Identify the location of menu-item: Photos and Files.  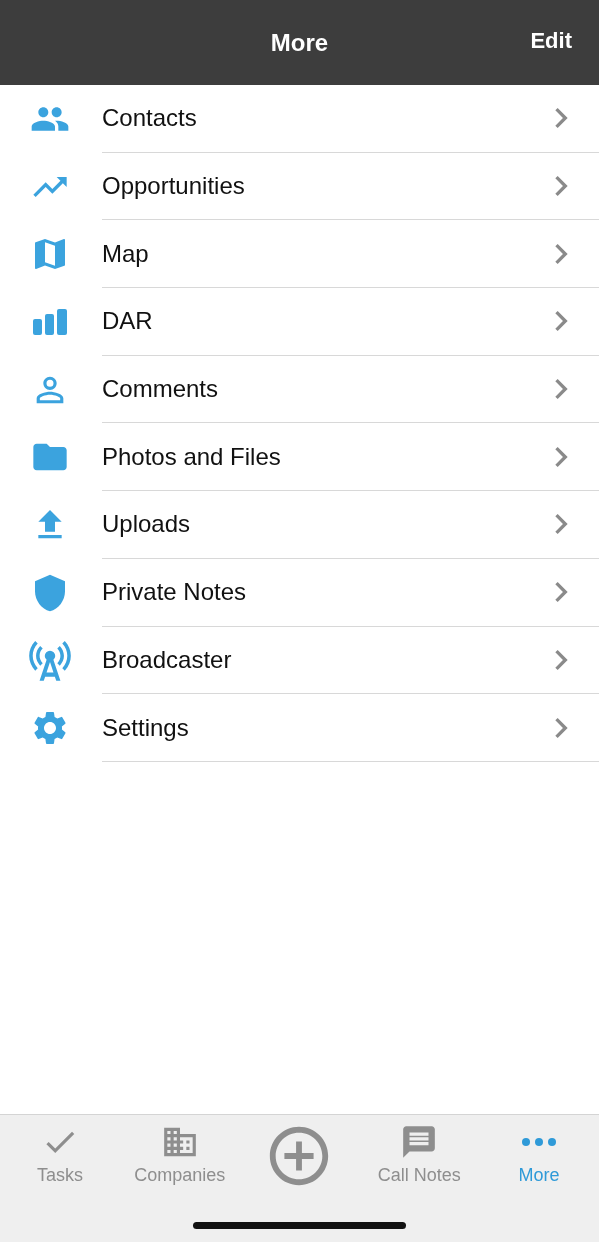
(321, 456).